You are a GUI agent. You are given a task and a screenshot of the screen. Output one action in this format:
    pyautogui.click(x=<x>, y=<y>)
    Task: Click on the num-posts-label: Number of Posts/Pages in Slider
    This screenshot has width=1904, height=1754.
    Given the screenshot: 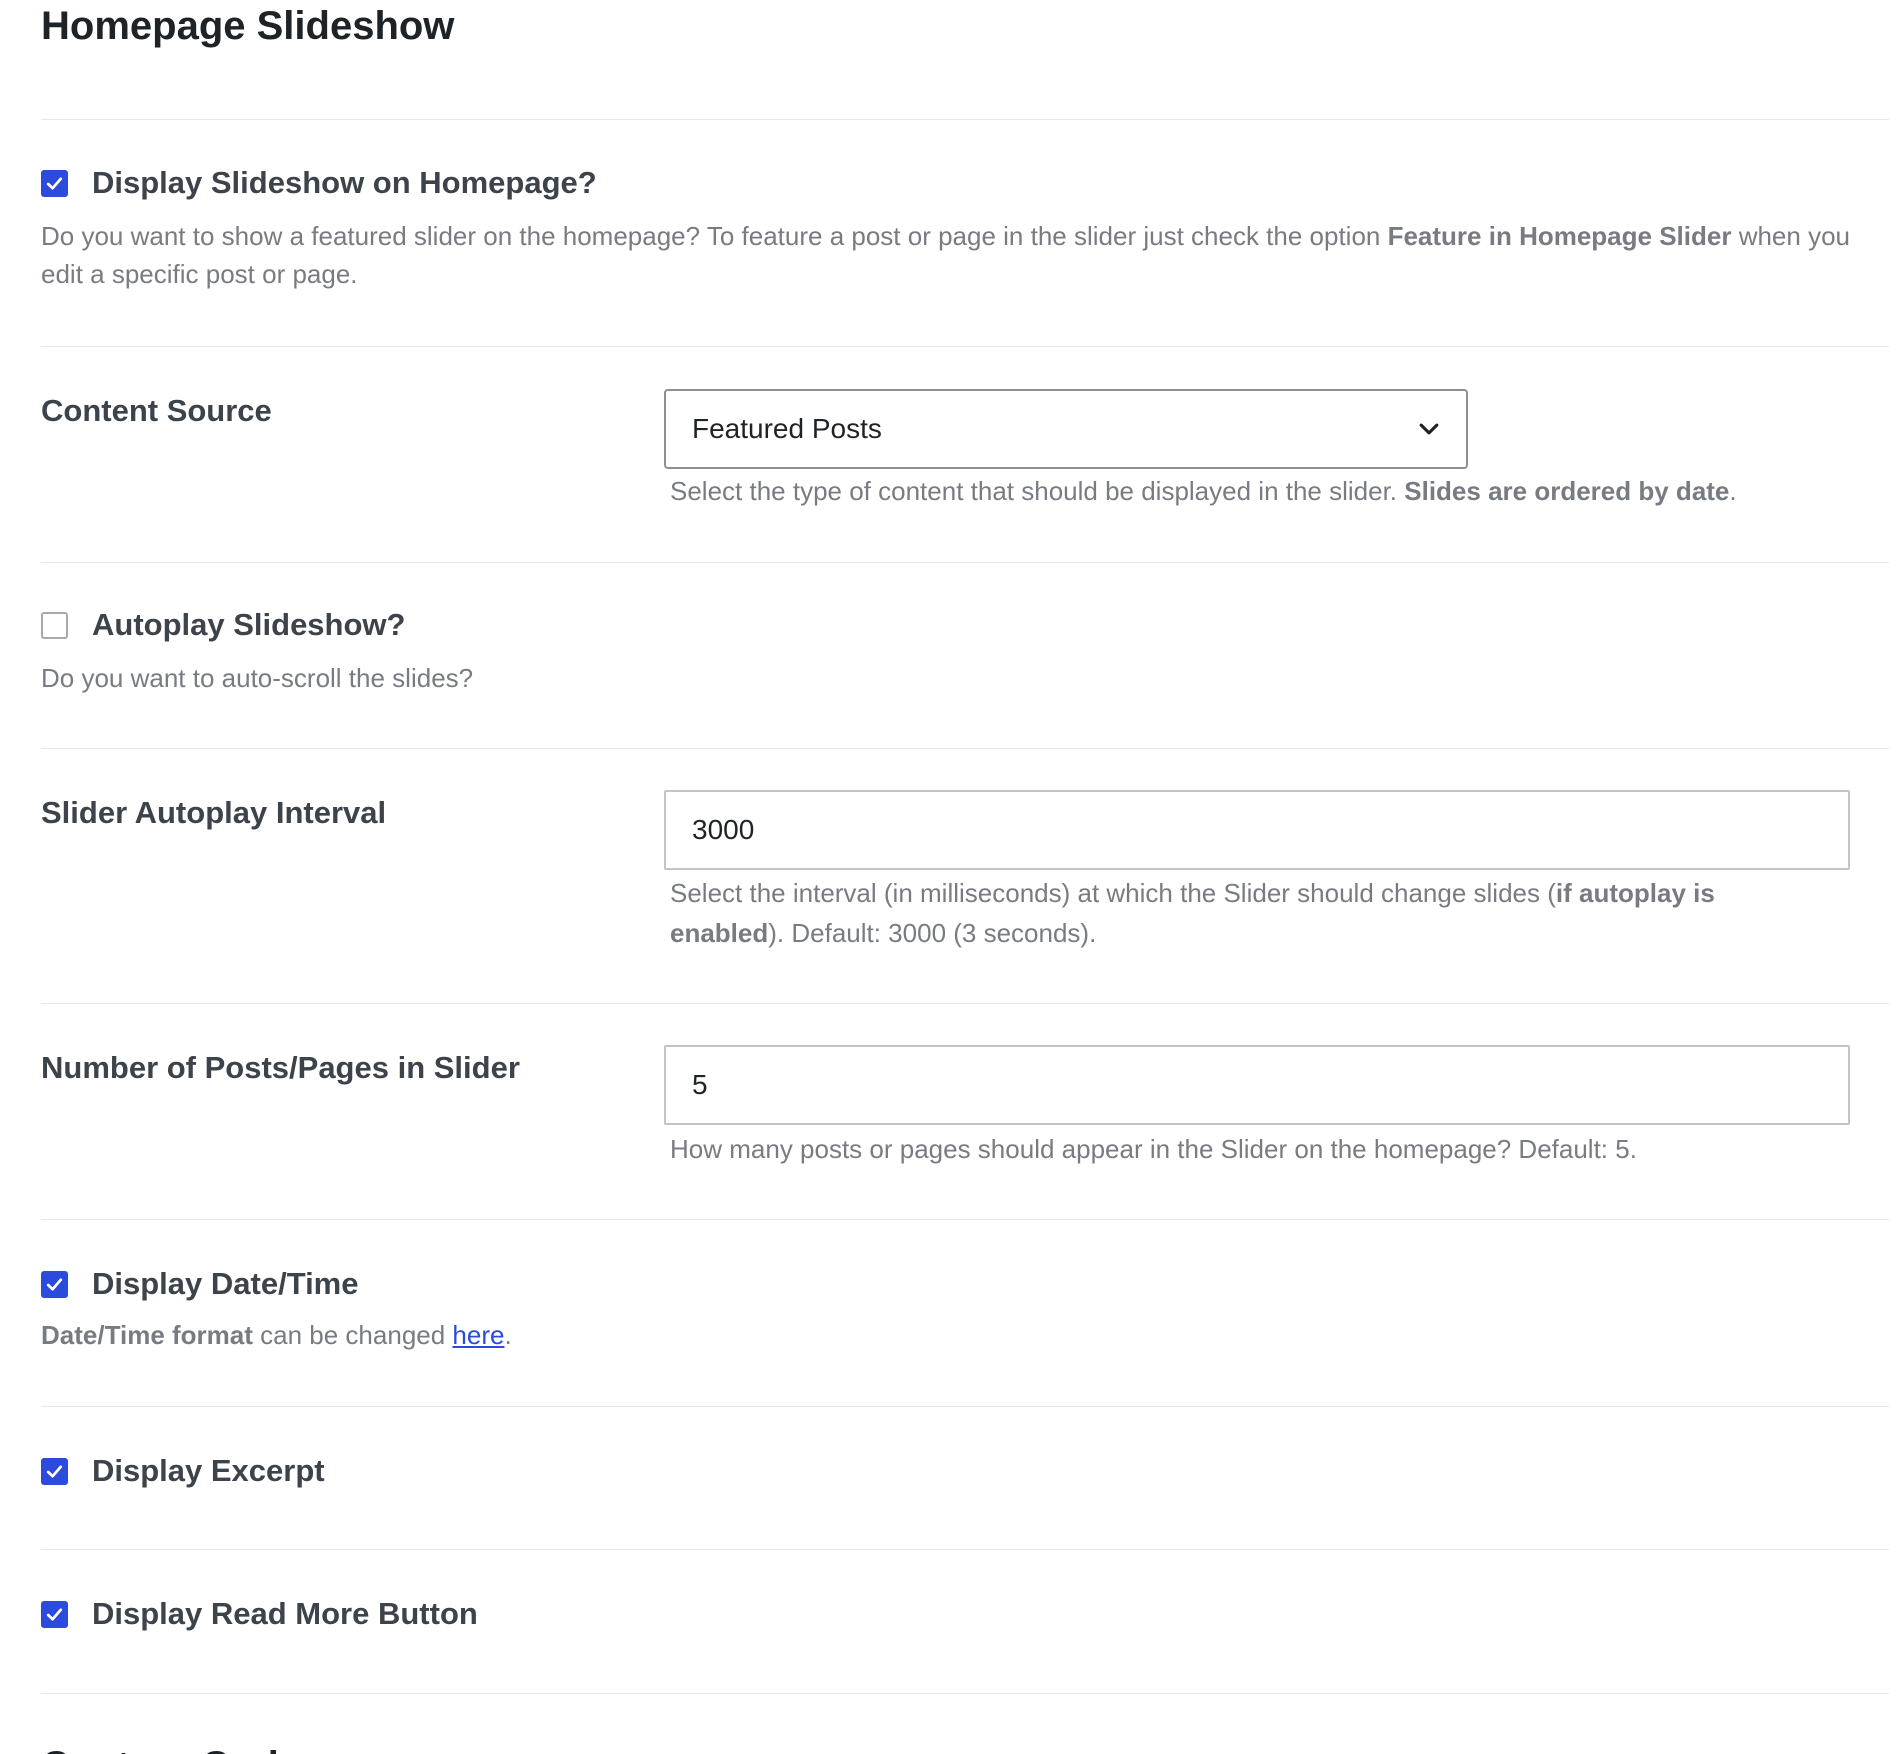 What is the action you would take?
    pyautogui.click(x=280, y=1067)
    